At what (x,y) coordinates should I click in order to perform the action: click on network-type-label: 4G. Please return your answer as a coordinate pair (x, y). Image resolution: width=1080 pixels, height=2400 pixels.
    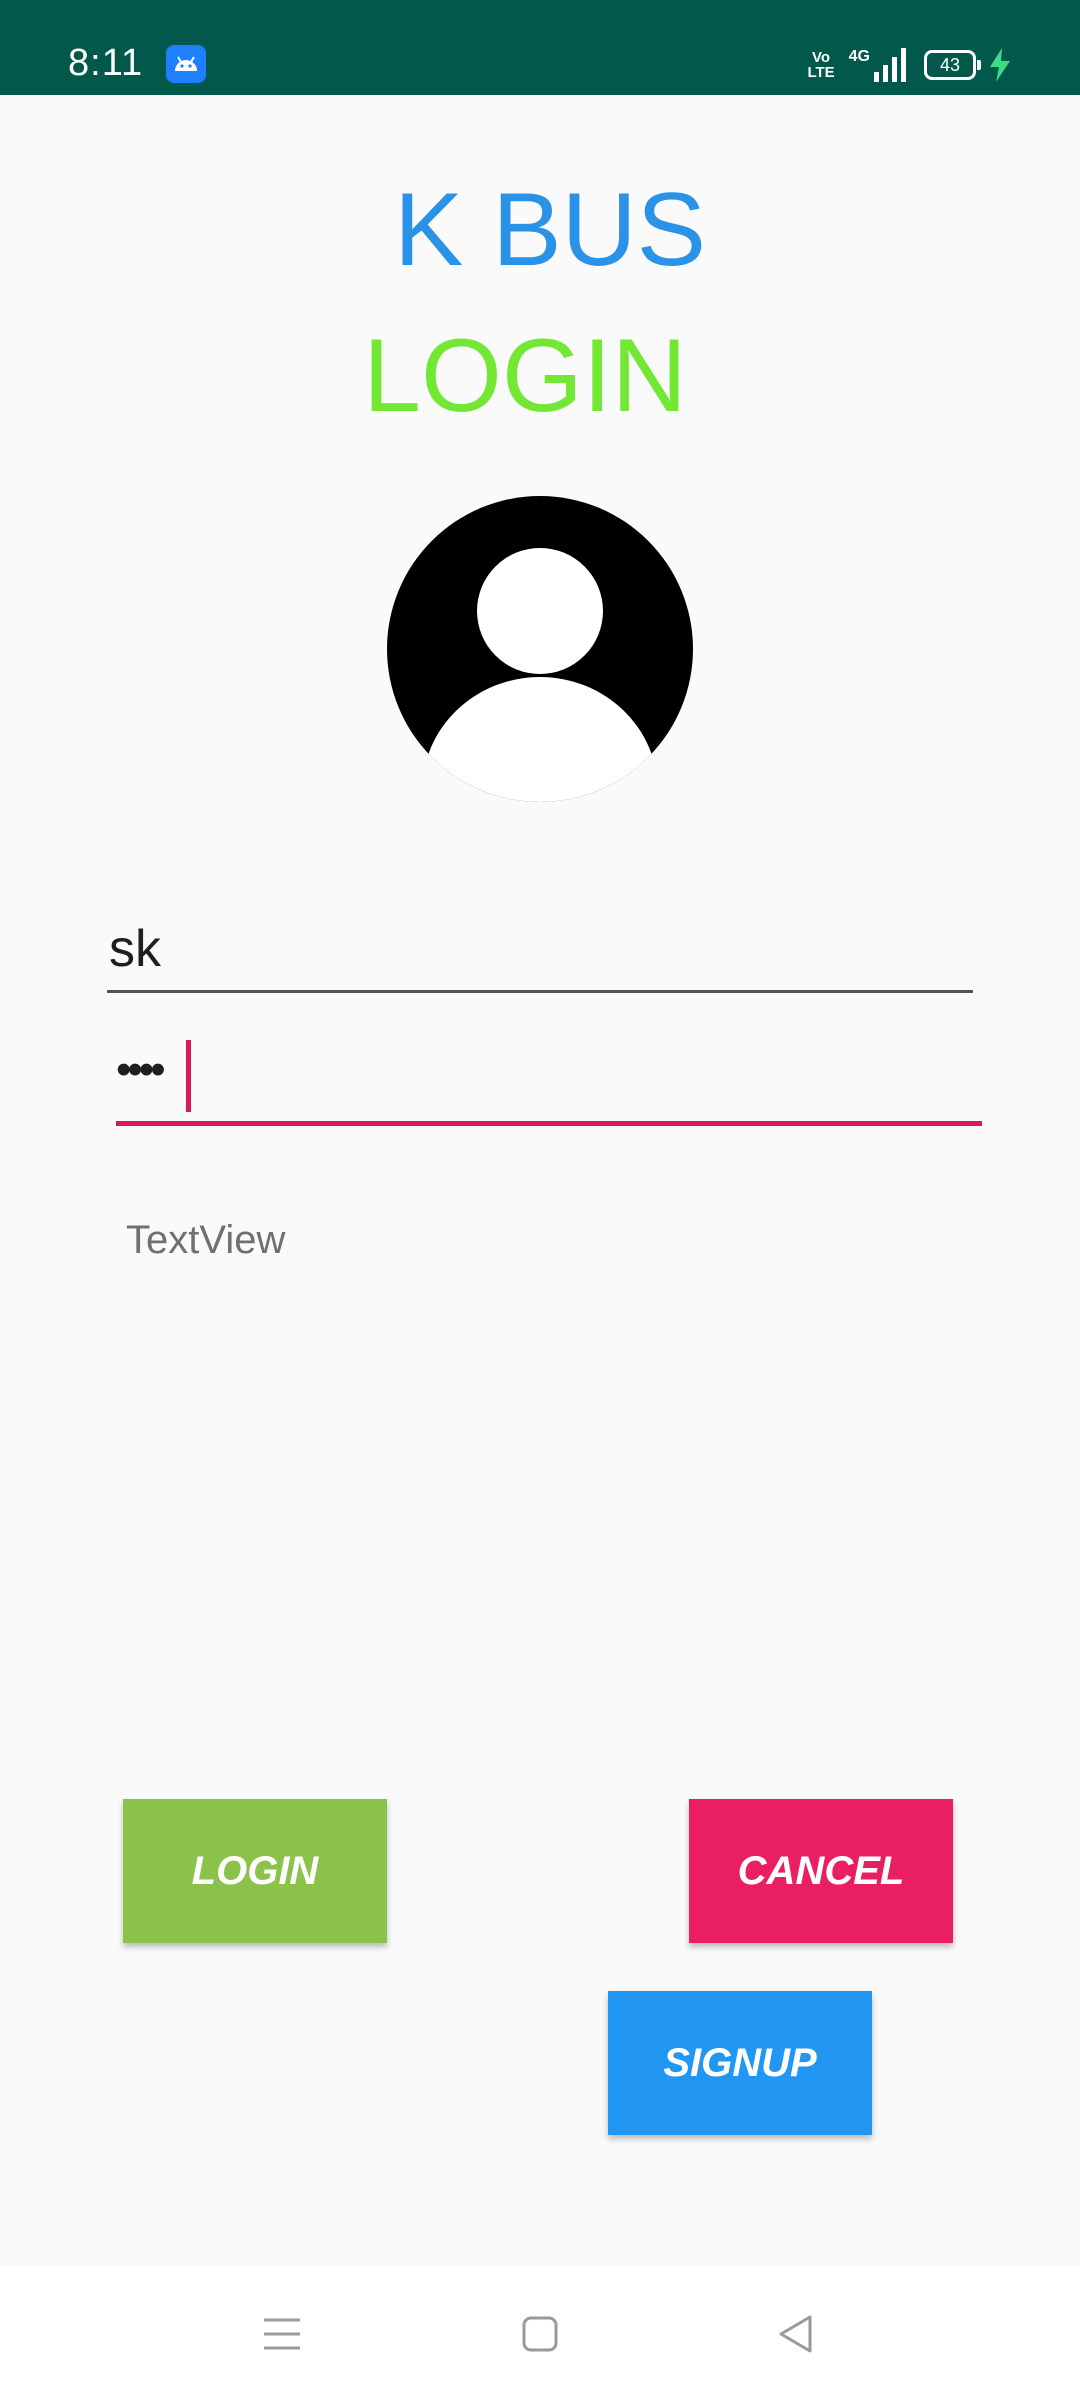
    Looking at the image, I should click on (859, 56).